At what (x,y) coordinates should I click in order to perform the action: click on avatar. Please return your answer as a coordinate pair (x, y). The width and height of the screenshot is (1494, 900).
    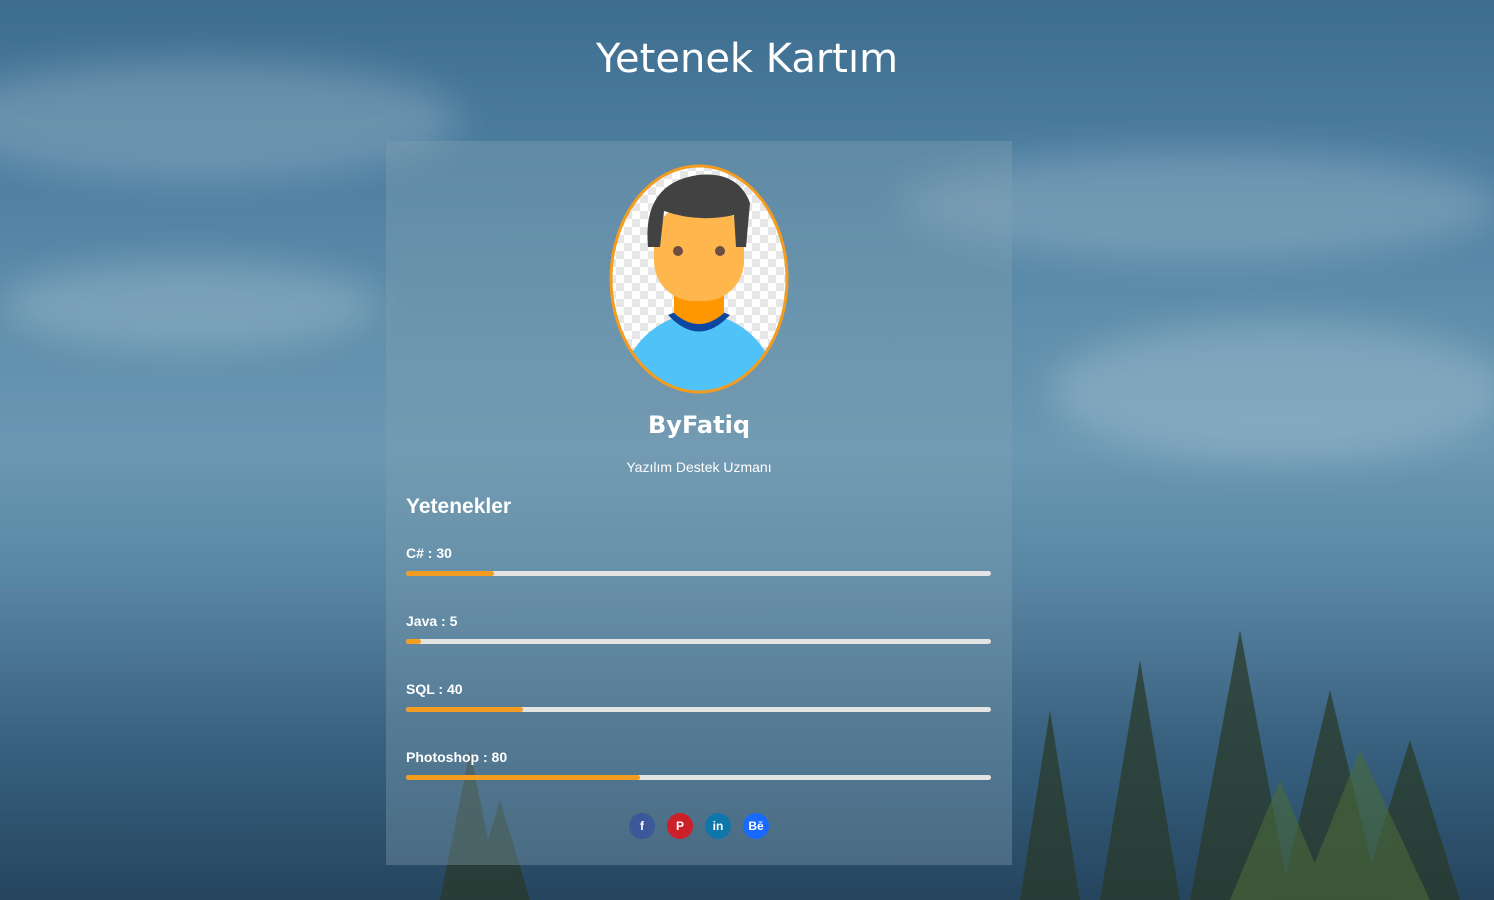
    Looking at the image, I should click on (699, 279).